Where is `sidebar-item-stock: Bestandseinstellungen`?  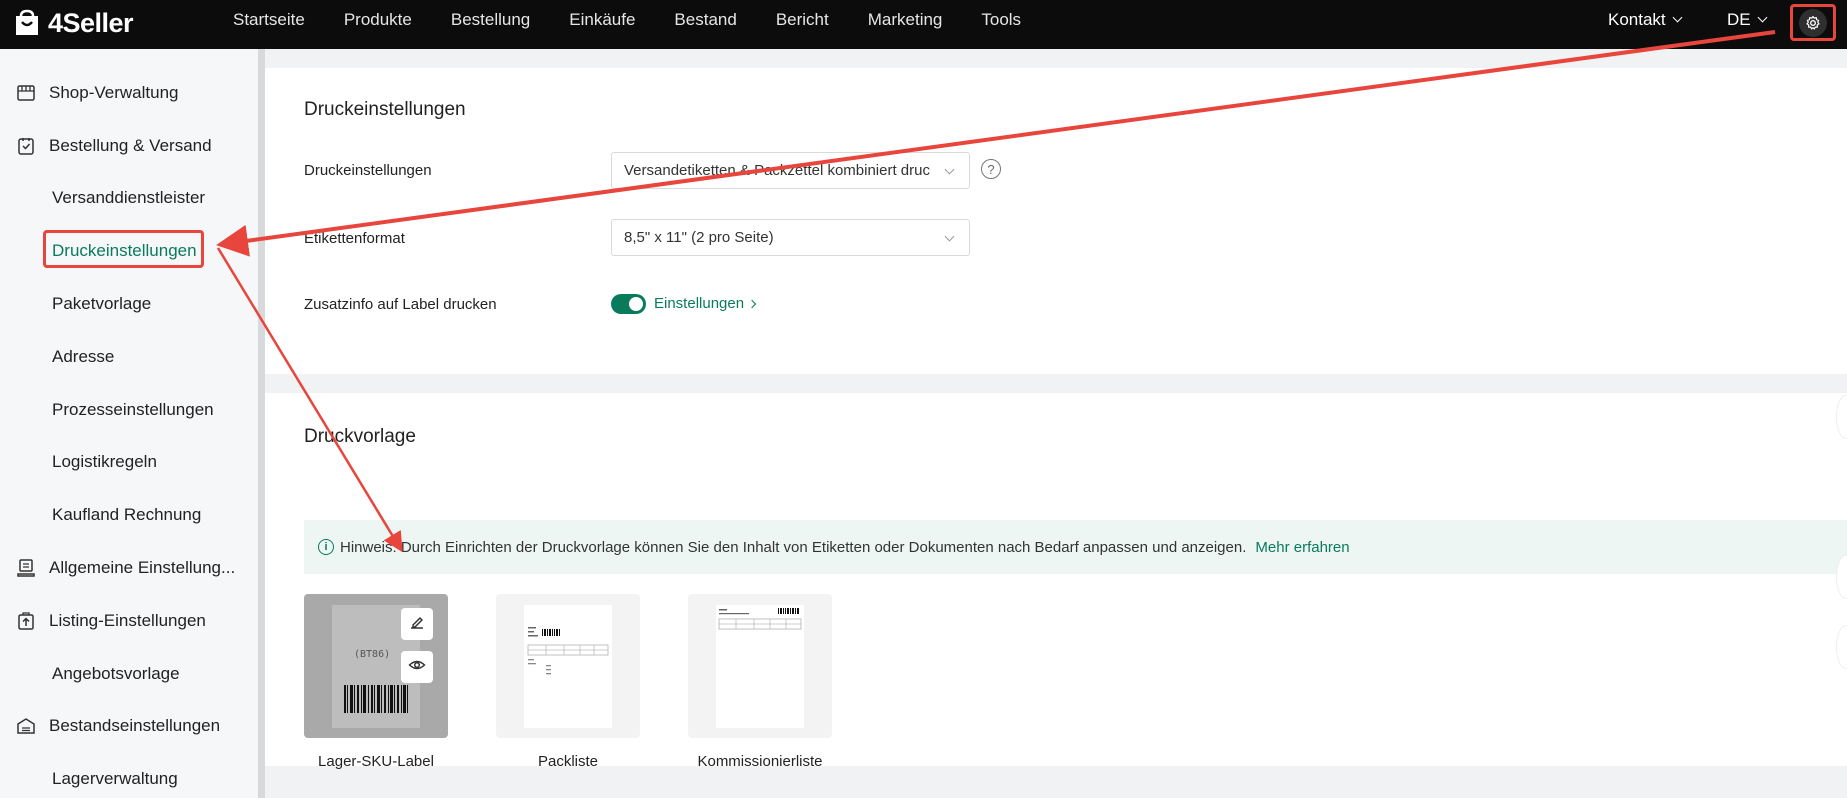
sidebar-item-stock: Bestandseinstellungen is located at coordinates (129, 726).